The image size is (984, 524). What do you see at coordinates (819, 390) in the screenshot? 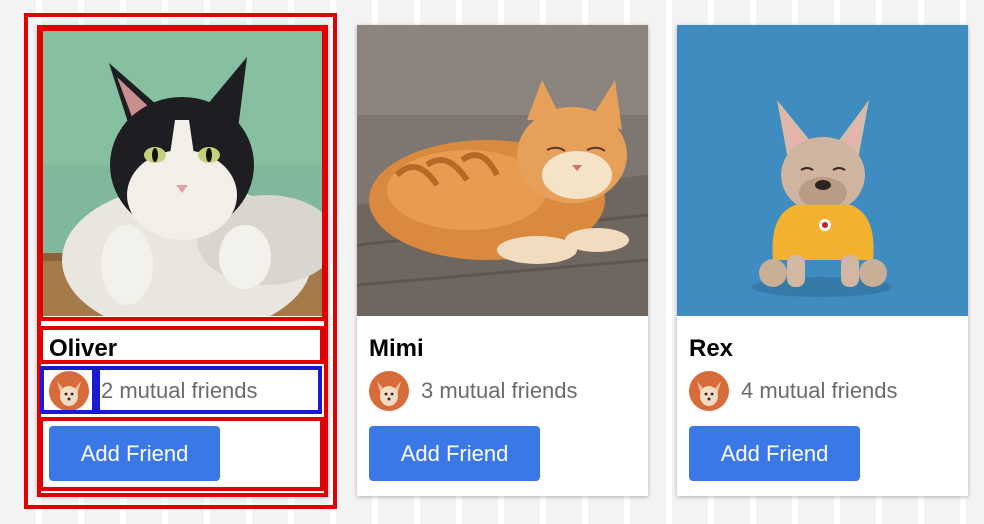
I see `mutual-friends-count: 4 mutual friends` at bounding box center [819, 390].